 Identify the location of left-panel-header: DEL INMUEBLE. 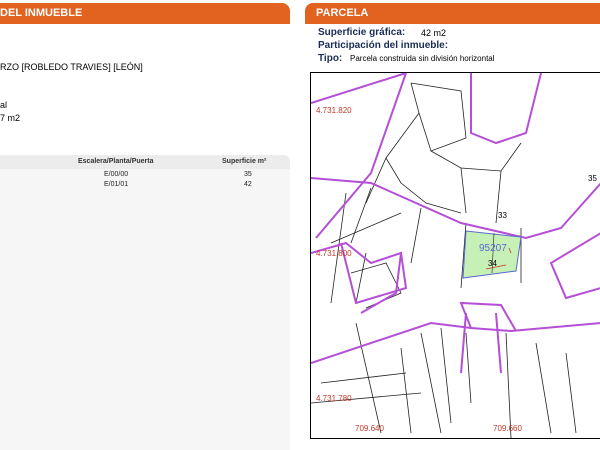
(145, 13).